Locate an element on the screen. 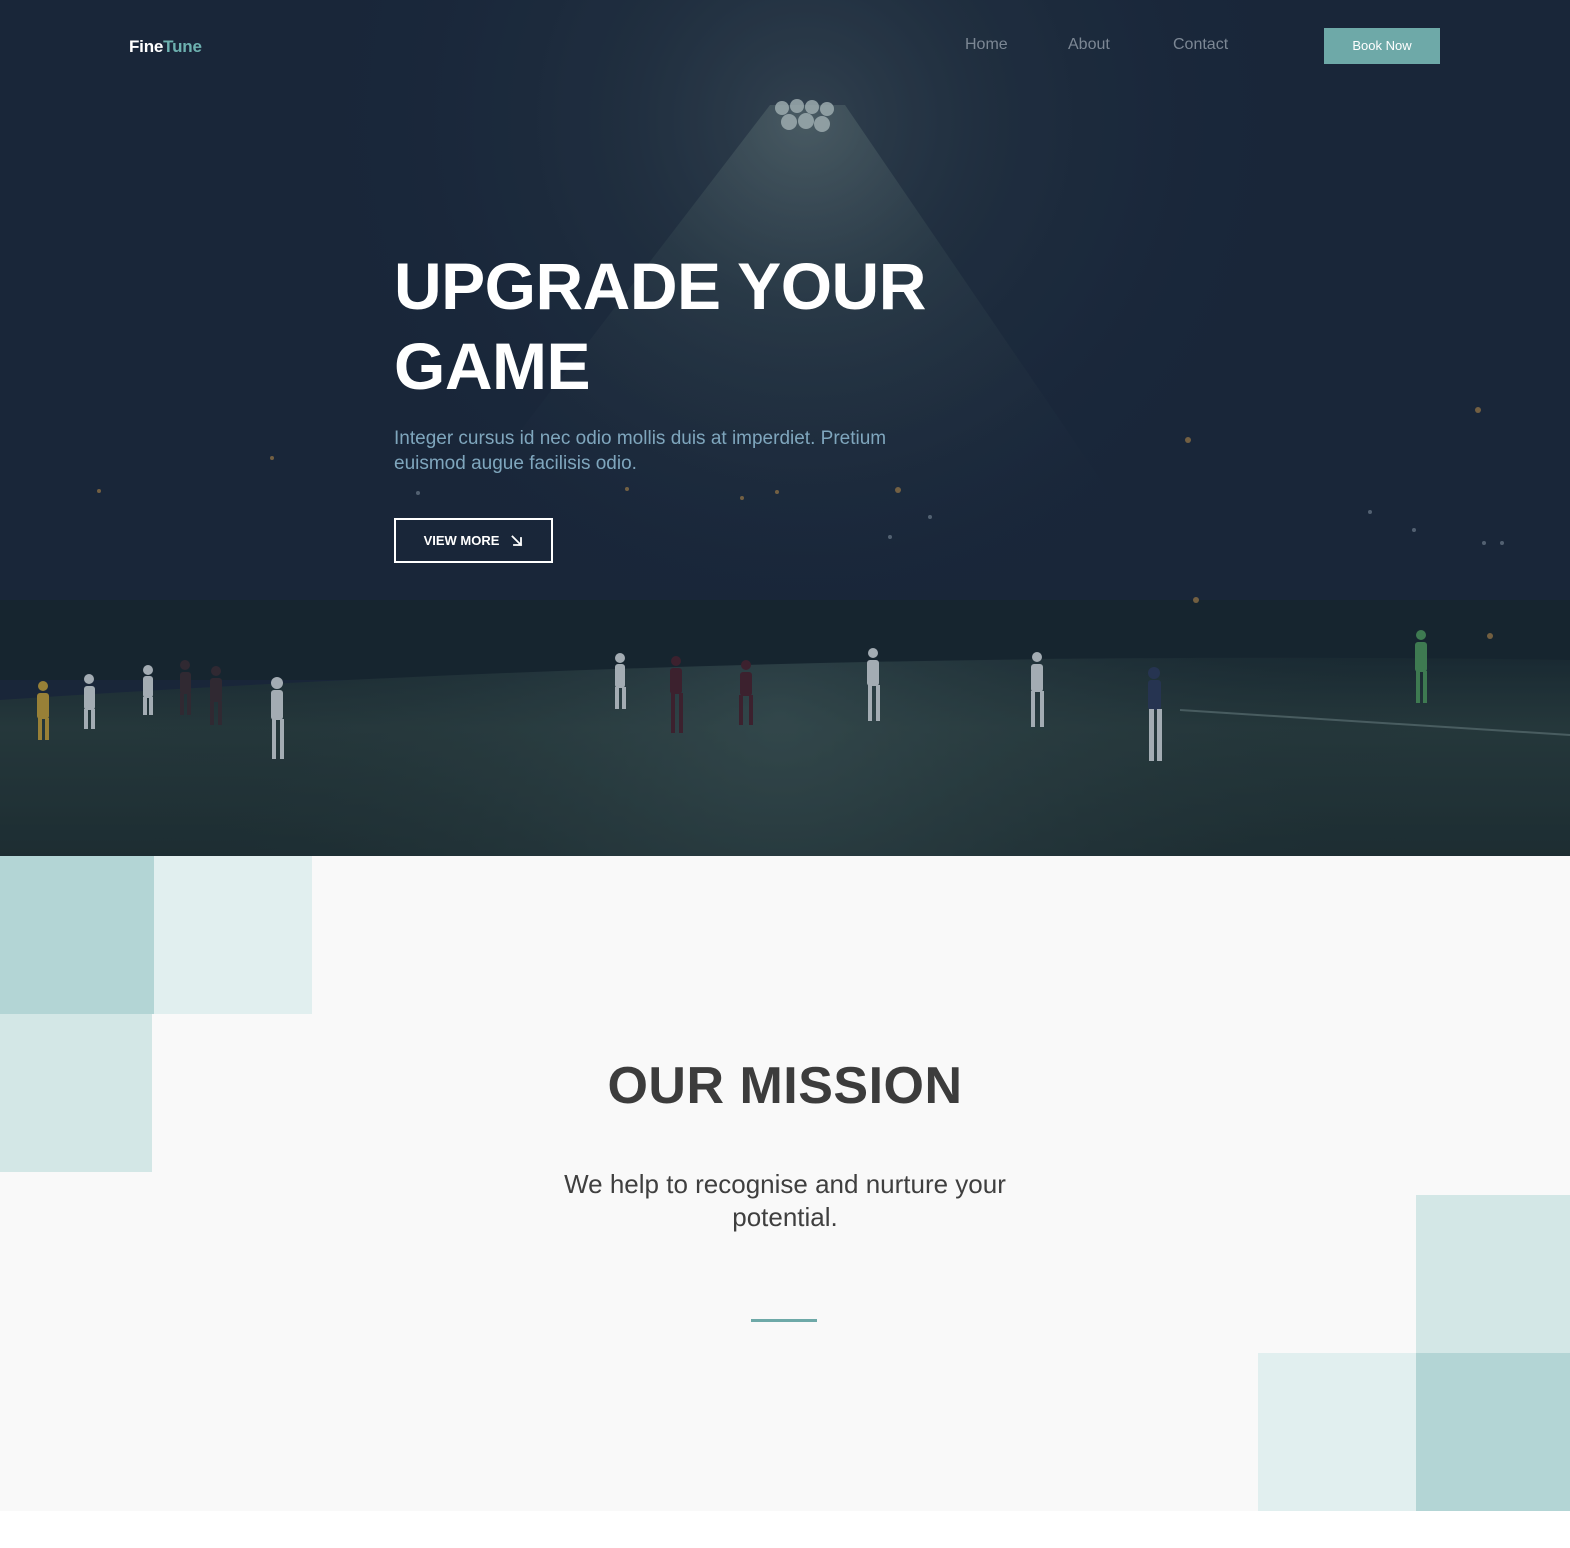  decor-square-bottom-right-light is located at coordinates (1337, 1432).